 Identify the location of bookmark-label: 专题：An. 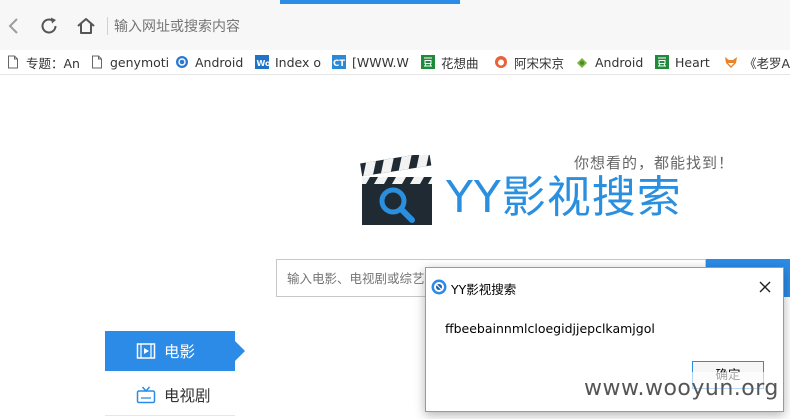
(53, 63).